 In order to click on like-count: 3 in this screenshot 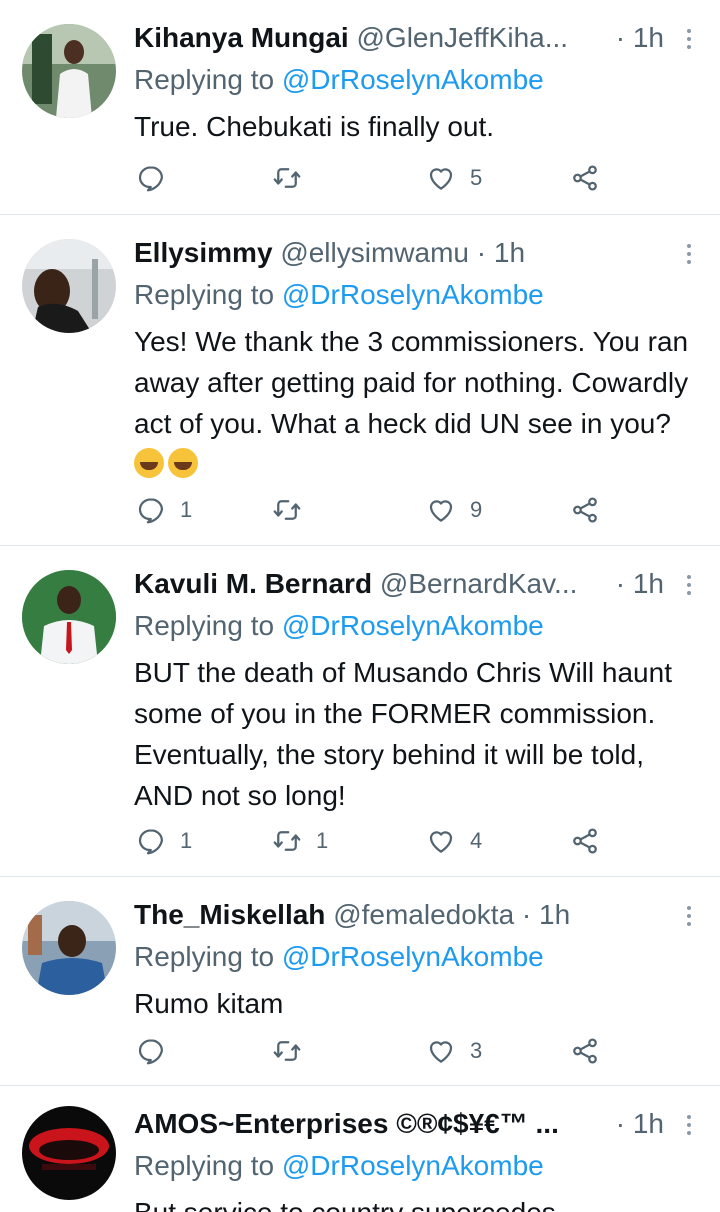, I will do `click(476, 1050)`.